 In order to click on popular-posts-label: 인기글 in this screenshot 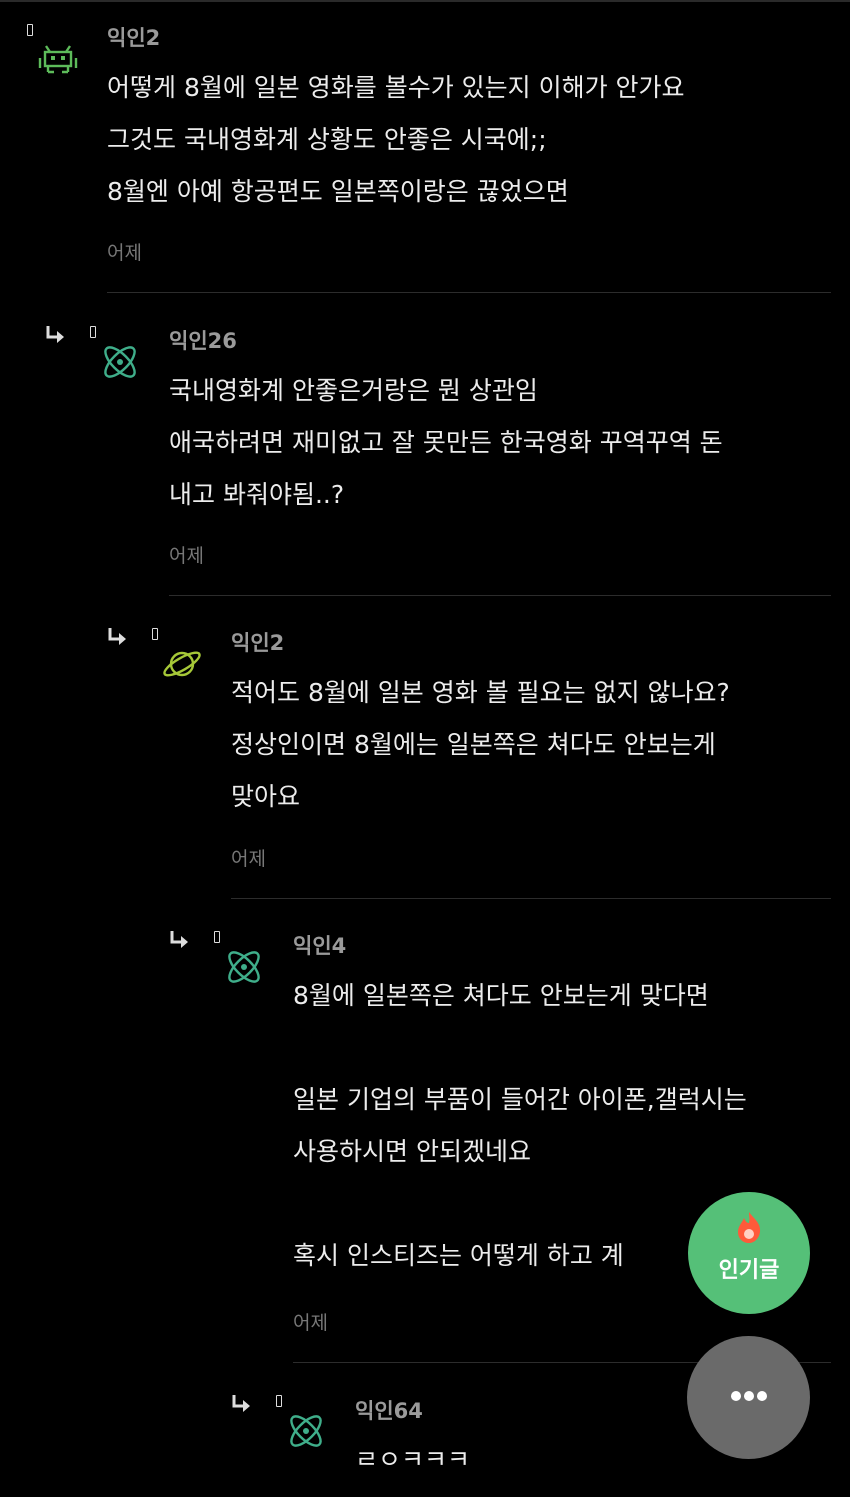, I will do `click(749, 1270)`.